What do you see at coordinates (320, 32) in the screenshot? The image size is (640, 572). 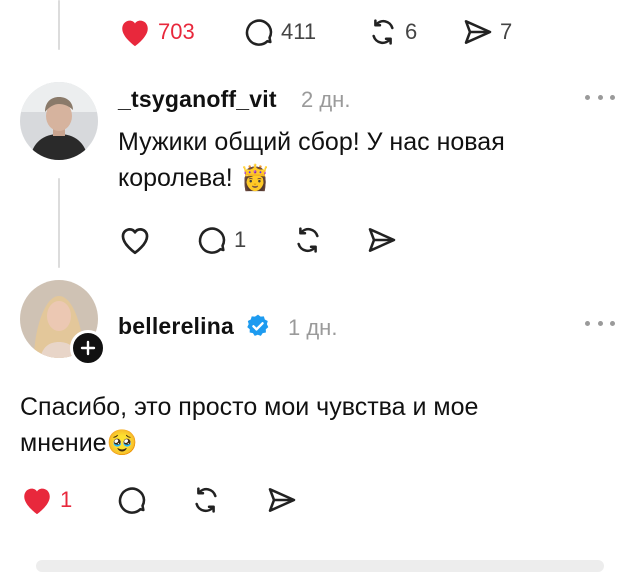 I see `top-post-actions: 703 411 6 7` at bounding box center [320, 32].